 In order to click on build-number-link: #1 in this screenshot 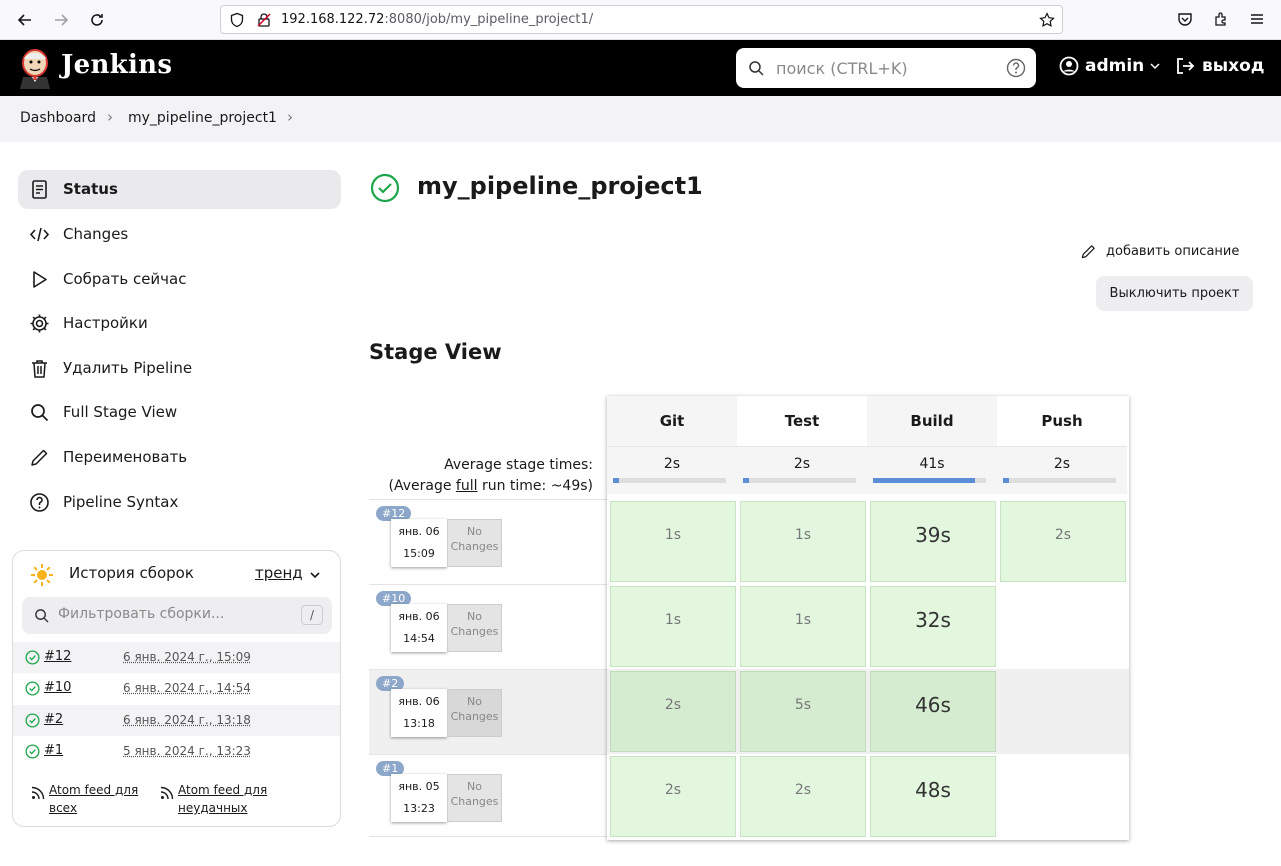, I will do `click(53, 750)`.